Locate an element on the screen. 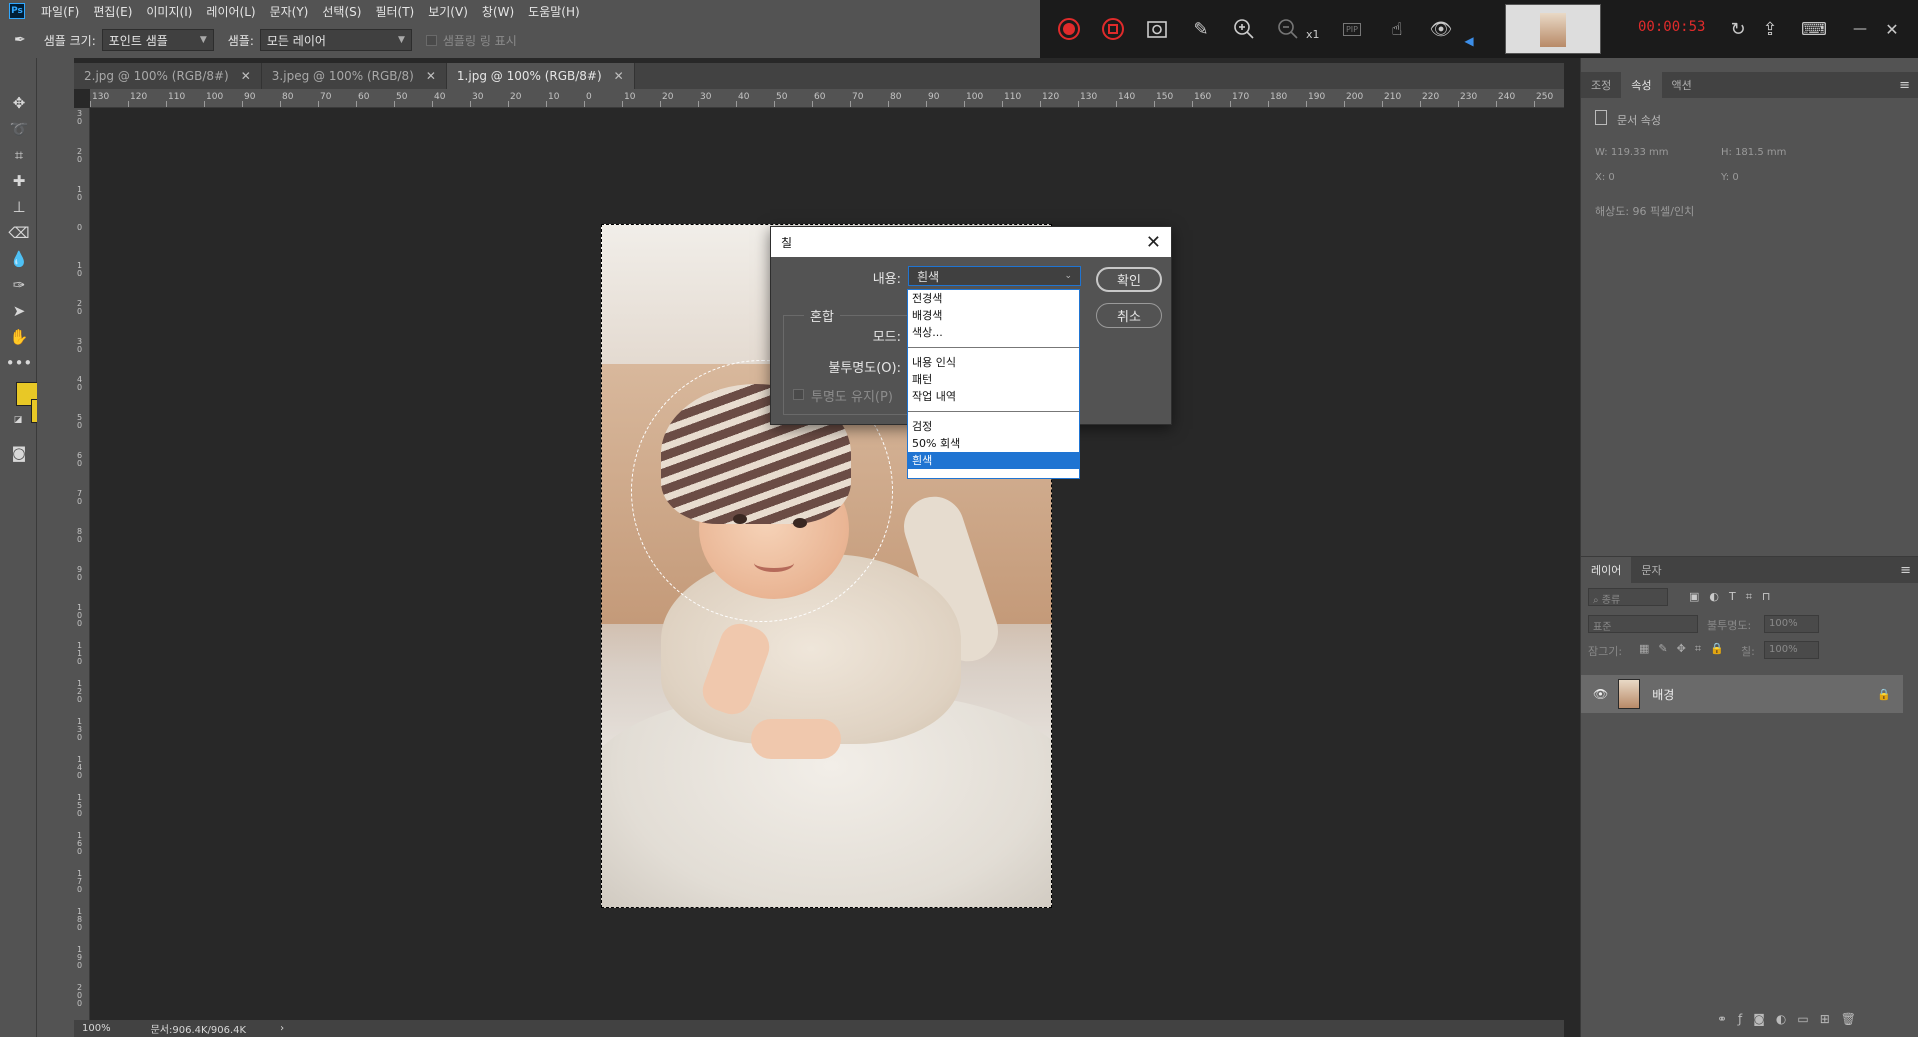 The width and height of the screenshot is (1918, 1037). show-ring-checkbox is located at coordinates (431, 40).